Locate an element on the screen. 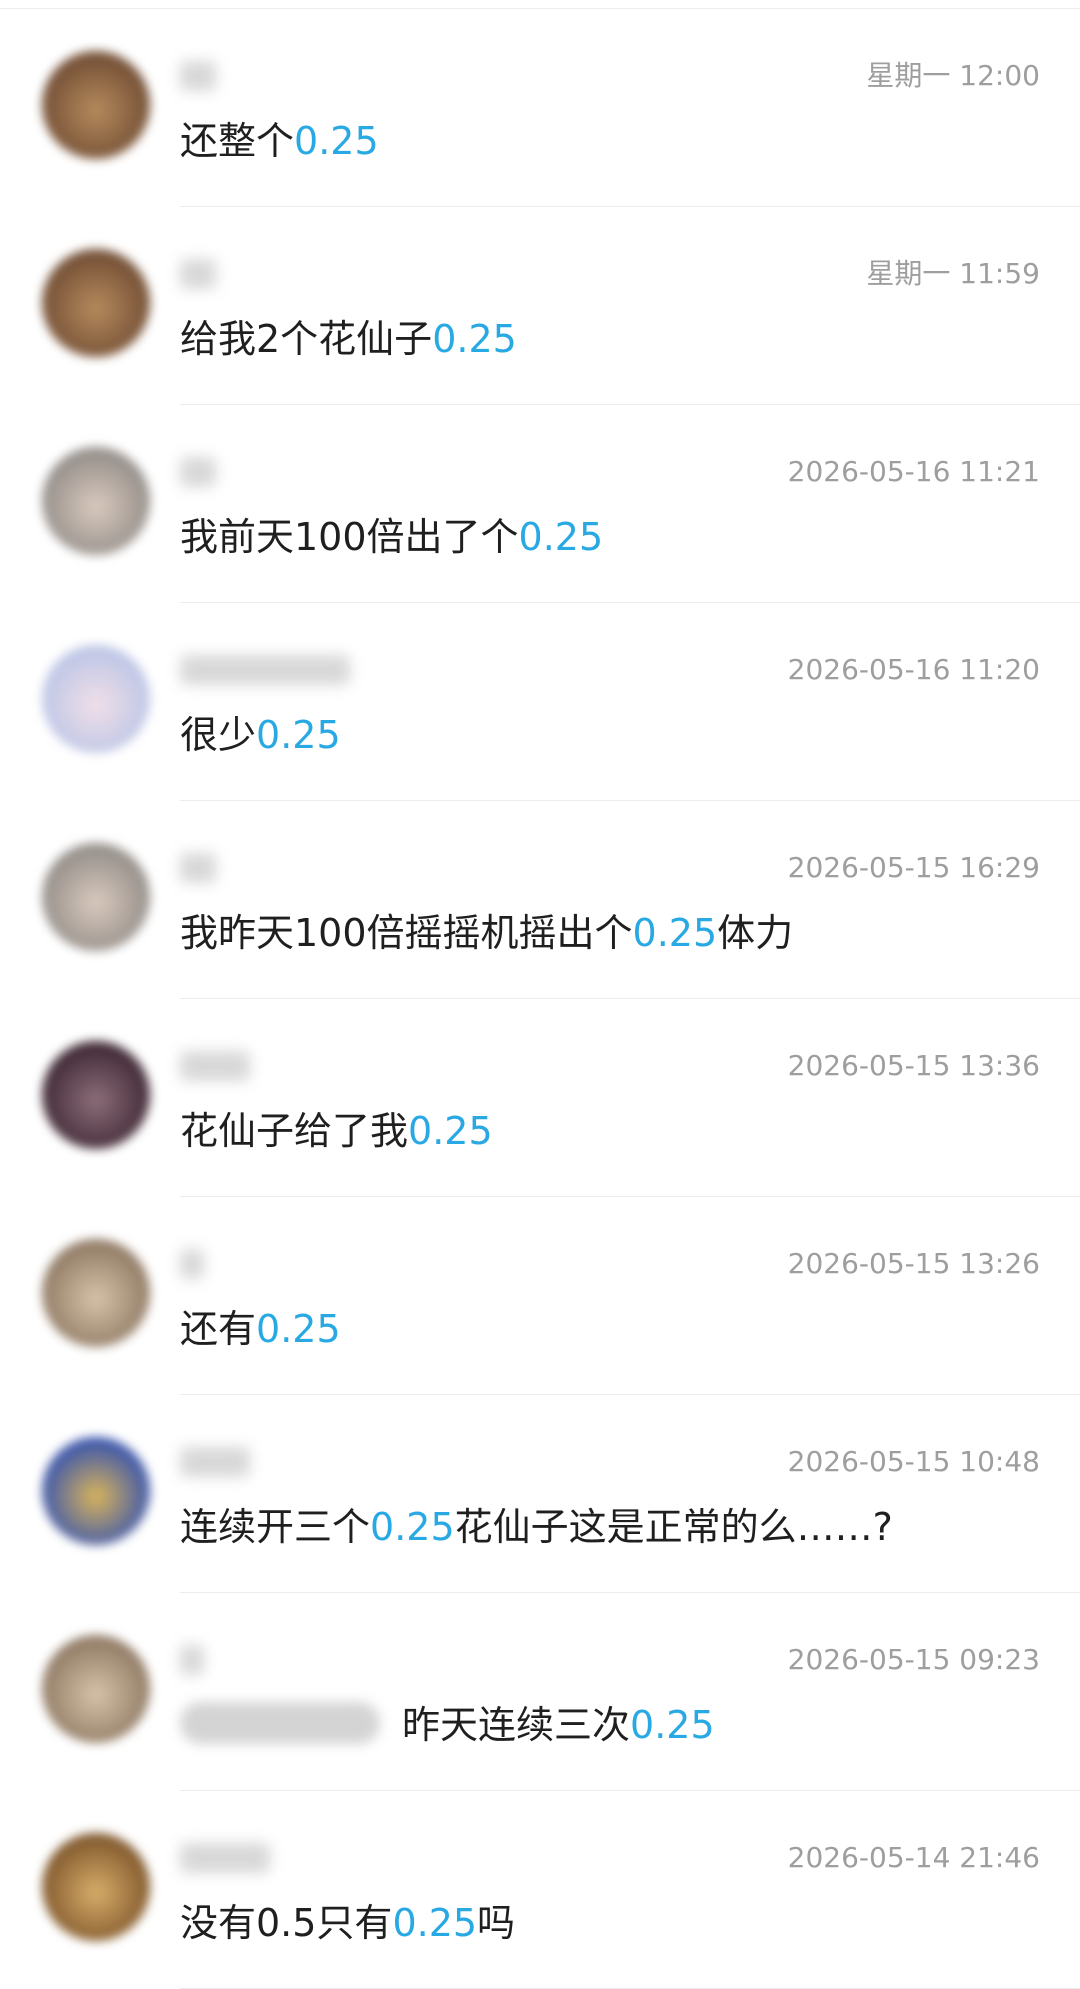 This screenshot has width=1080, height=1989. message-text-before: 很少 is located at coordinates (218, 735).